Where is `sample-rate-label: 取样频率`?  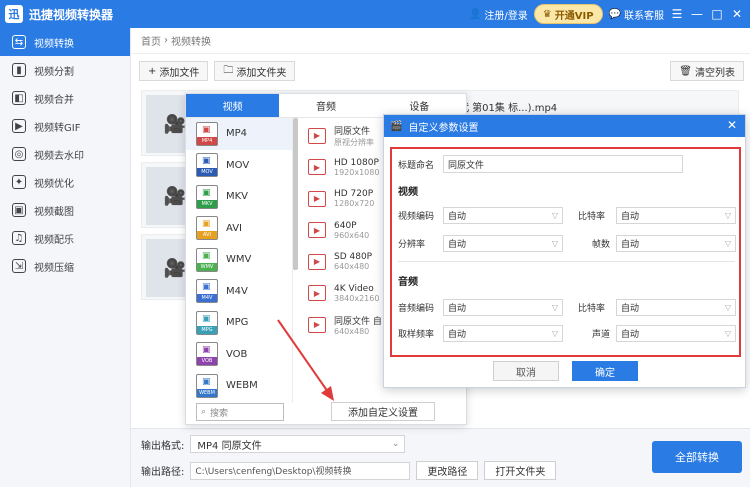
sample-rate-label: 取样频率 is located at coordinates (416, 335).